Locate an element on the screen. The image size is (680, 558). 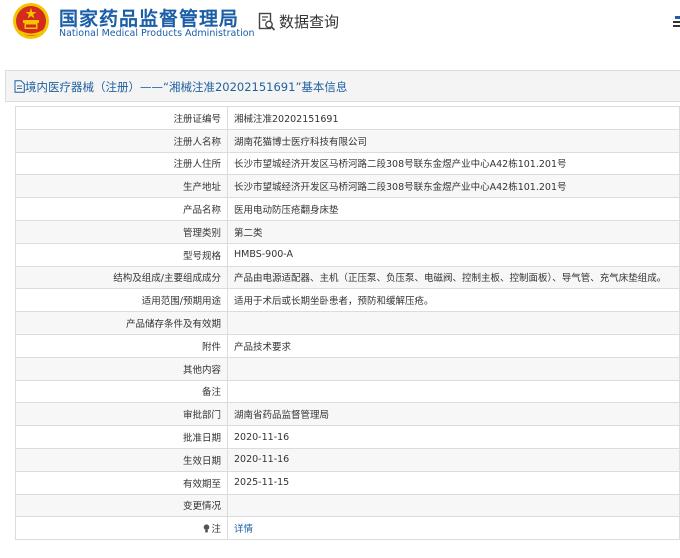
field-label: 产品储存条件及有效期 is located at coordinates (121, 323).